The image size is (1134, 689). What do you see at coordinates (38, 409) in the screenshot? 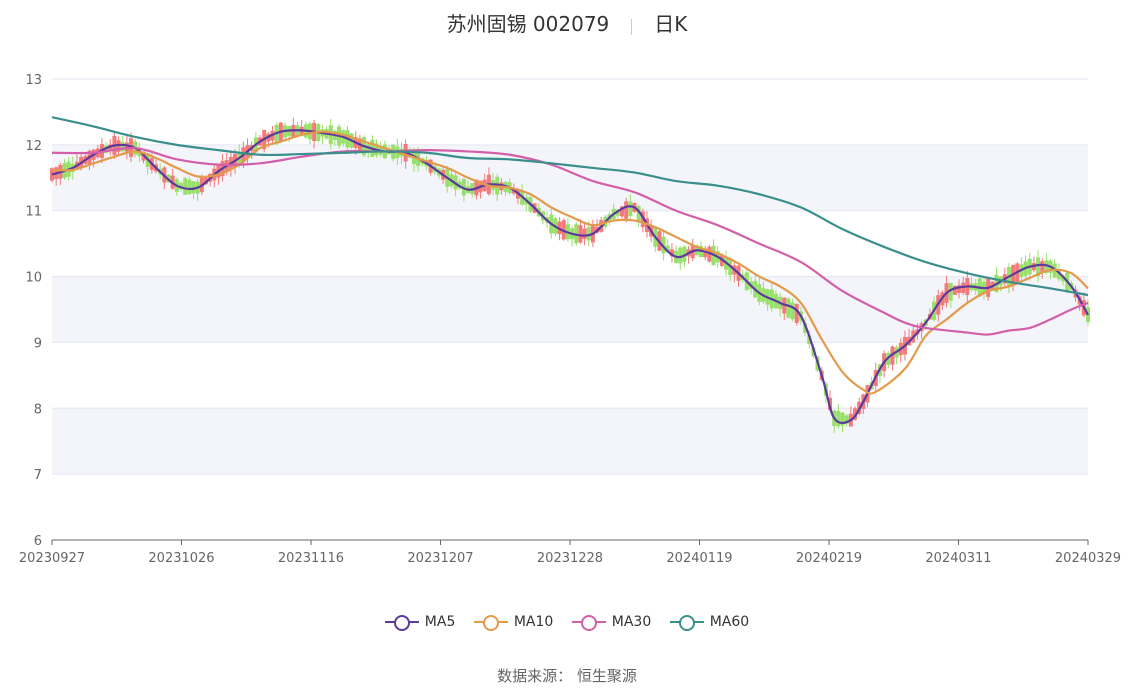
I see `y-tick-label: 8` at bounding box center [38, 409].